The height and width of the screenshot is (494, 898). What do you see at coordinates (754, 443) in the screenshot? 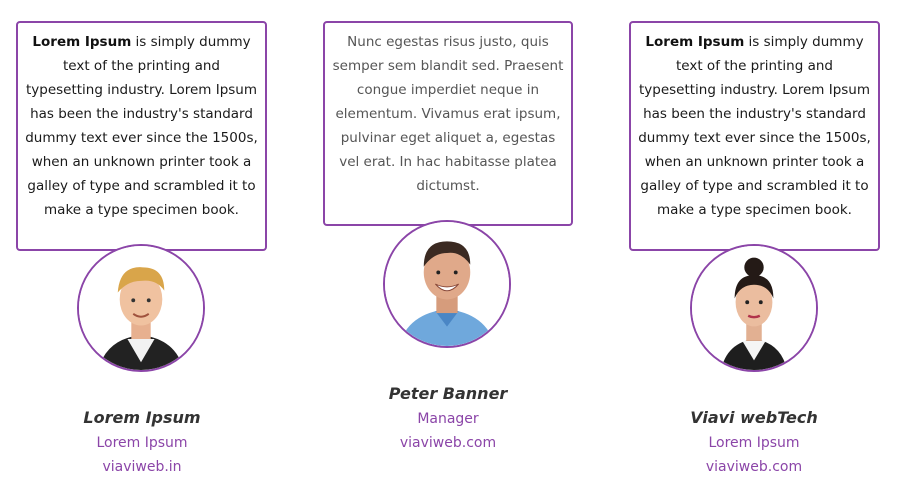
I see `testimonial-role-3: Lorem Ipsum` at bounding box center [754, 443].